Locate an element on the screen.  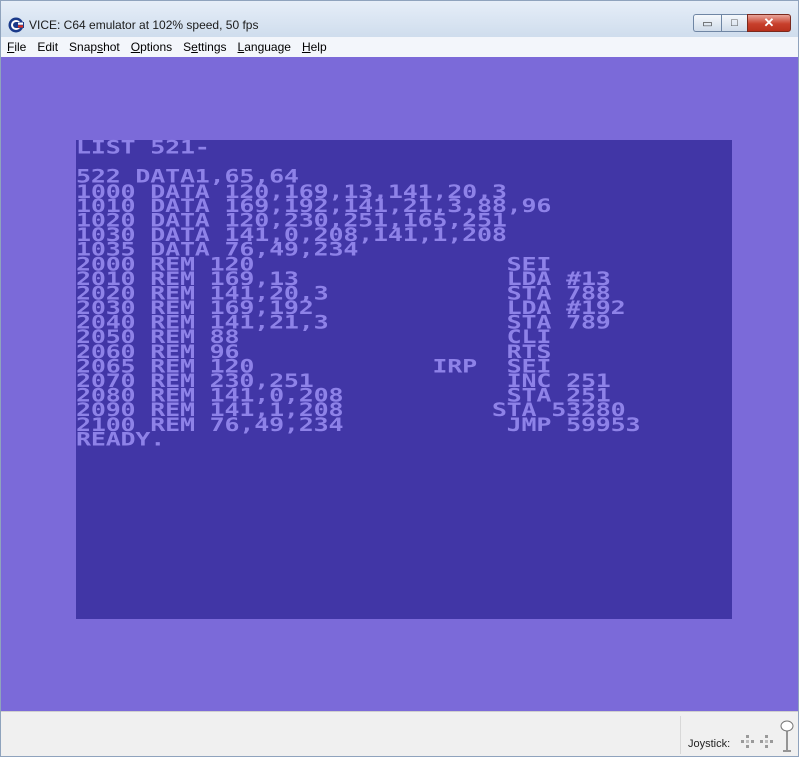
menu-settings: Settings is located at coordinates (204, 47).